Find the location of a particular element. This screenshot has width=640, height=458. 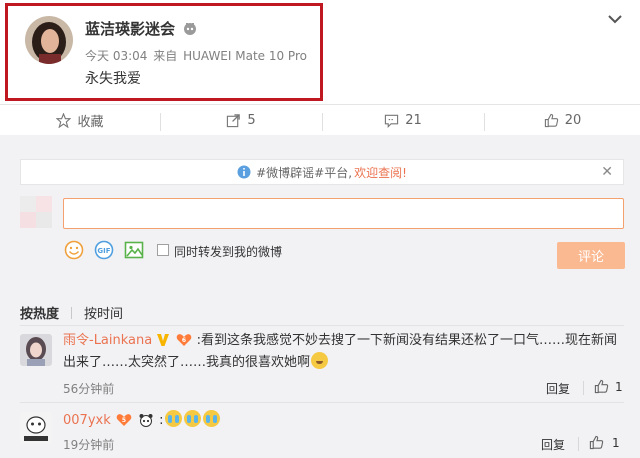

tab-sort-hot: 按热度 is located at coordinates (39, 314).